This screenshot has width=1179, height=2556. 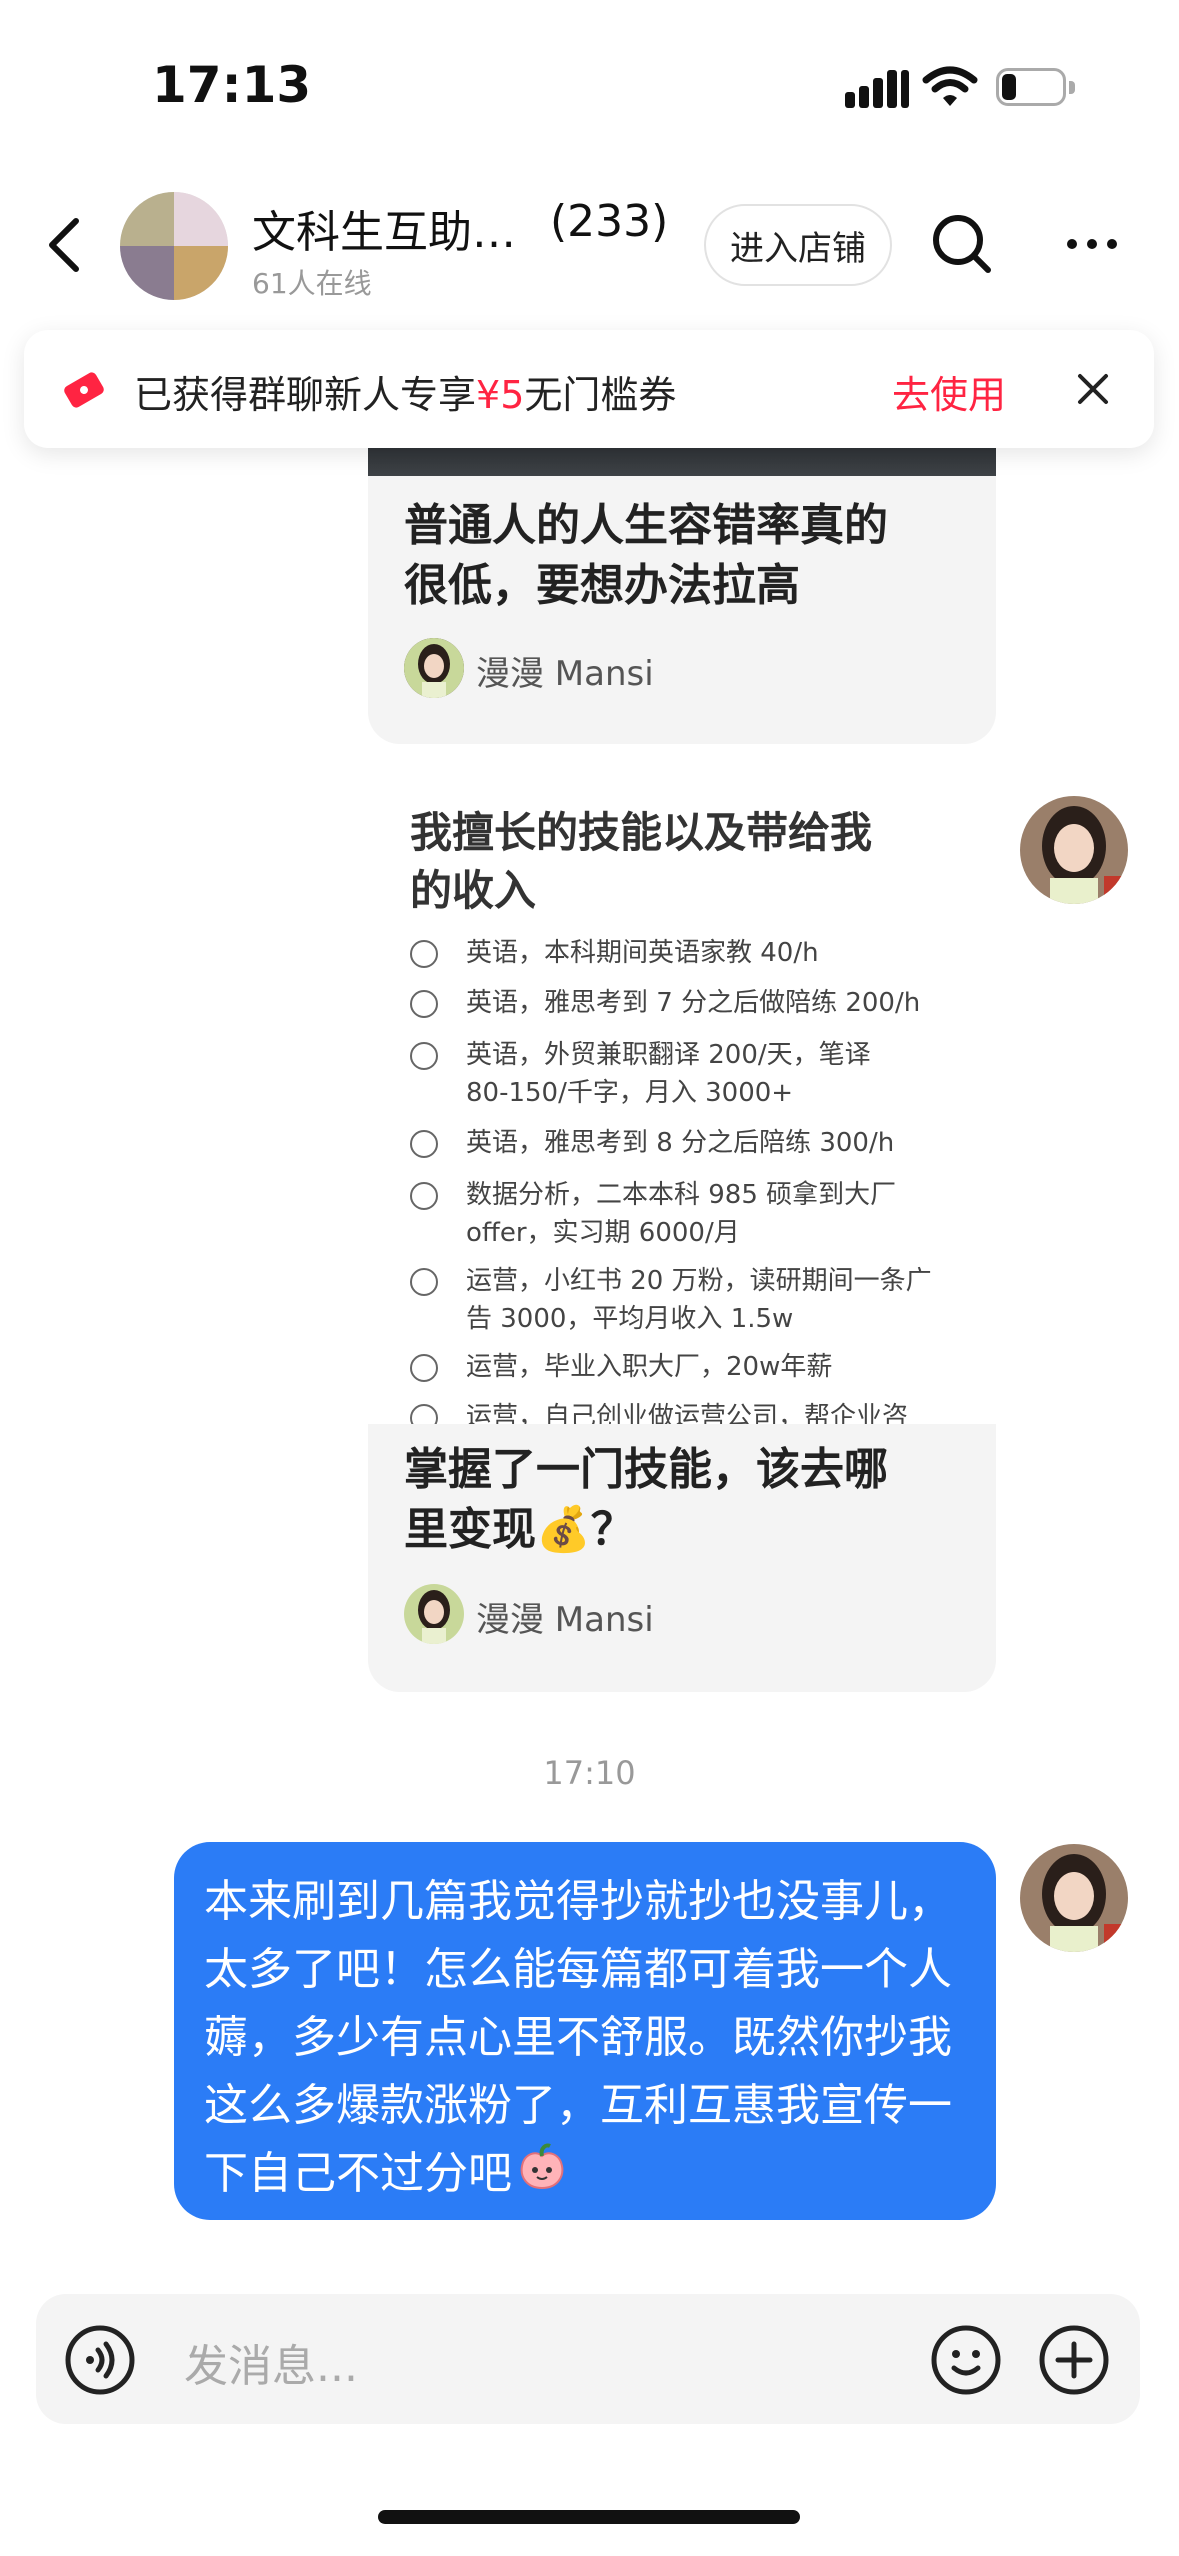 What do you see at coordinates (949, 391) in the screenshot?
I see `use-coupon-button: 去使用` at bounding box center [949, 391].